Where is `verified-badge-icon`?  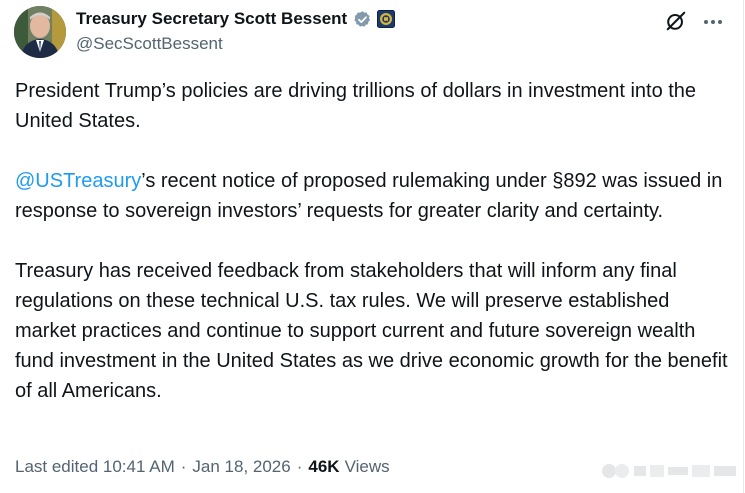 verified-badge-icon is located at coordinates (362, 19).